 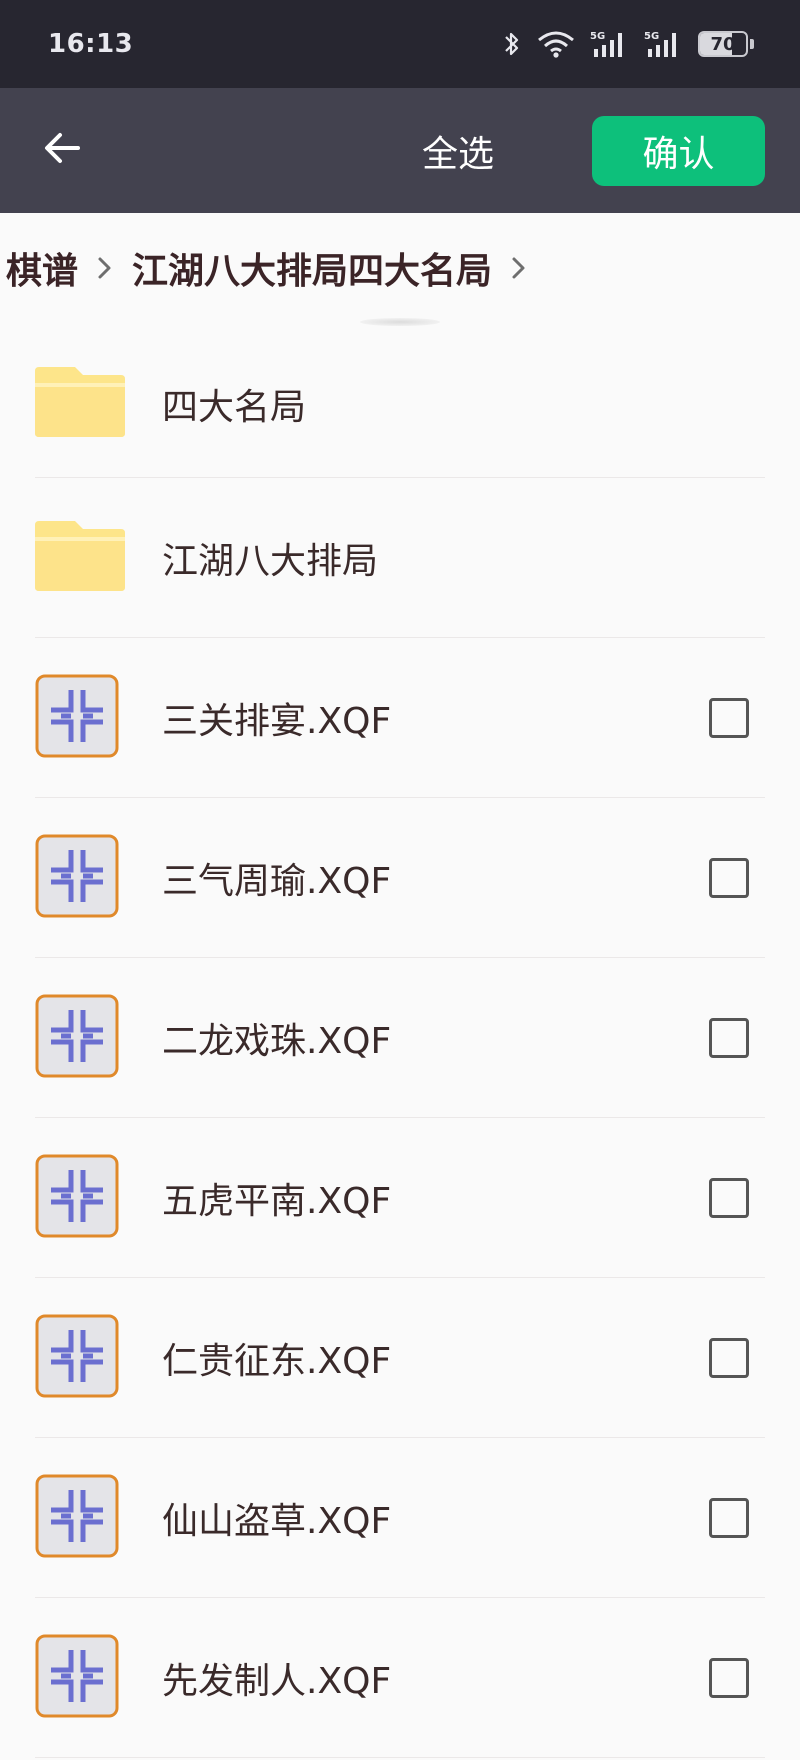 I want to click on file-name: 三气周瑜.XQF, so click(x=277, y=881).